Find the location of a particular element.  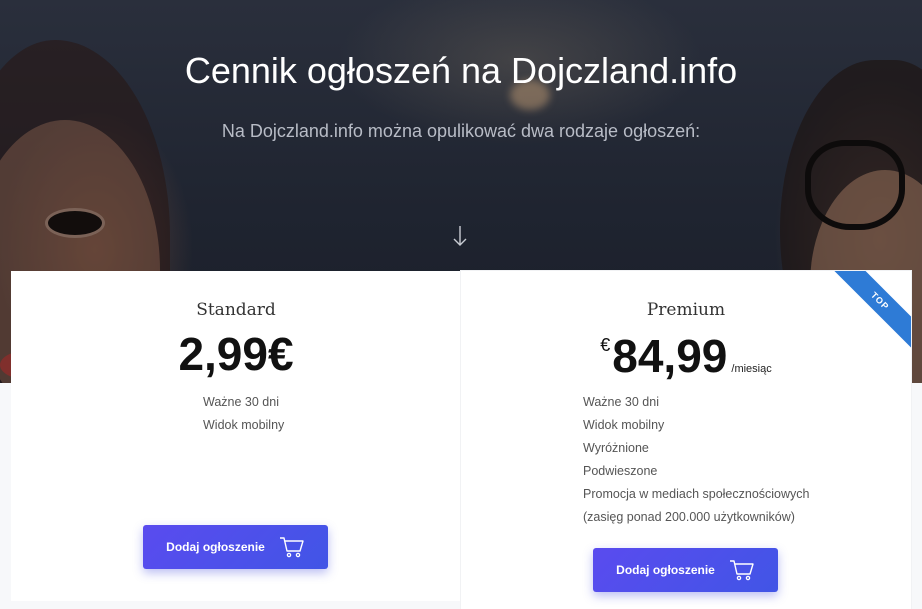

feature-list: Ważne 30 dni Widok mobilny is located at coordinates (243, 414).